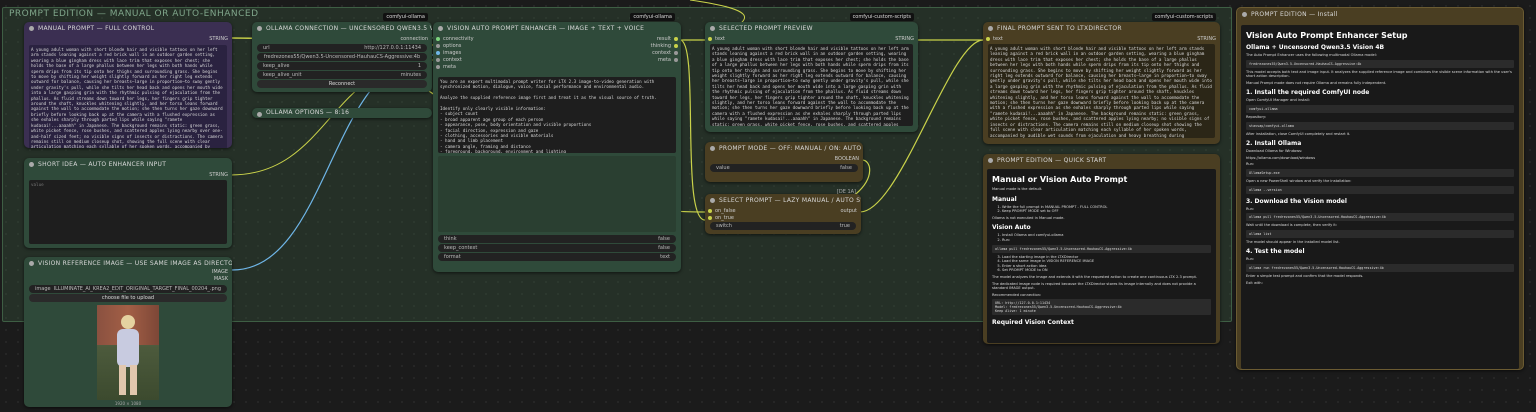 The height and width of the screenshot is (412, 1536). Describe the element at coordinates (849, 211) in the screenshot. I see `output-output: output` at that location.